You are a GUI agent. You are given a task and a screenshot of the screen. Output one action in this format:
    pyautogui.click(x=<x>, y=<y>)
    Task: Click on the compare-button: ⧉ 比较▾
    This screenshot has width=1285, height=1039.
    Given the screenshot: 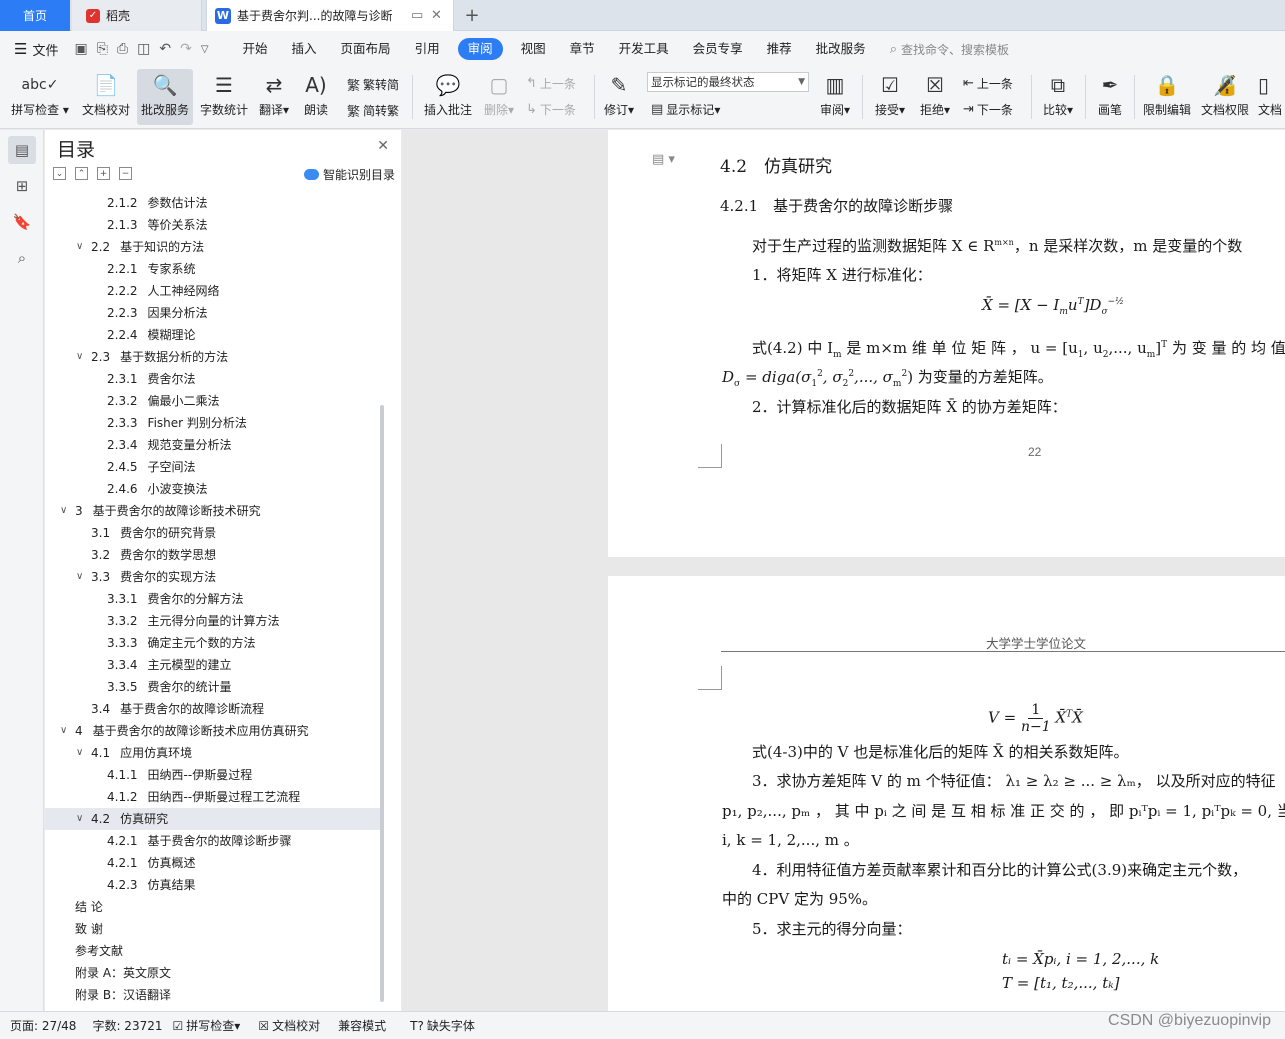 What is the action you would take?
    pyautogui.click(x=1058, y=97)
    